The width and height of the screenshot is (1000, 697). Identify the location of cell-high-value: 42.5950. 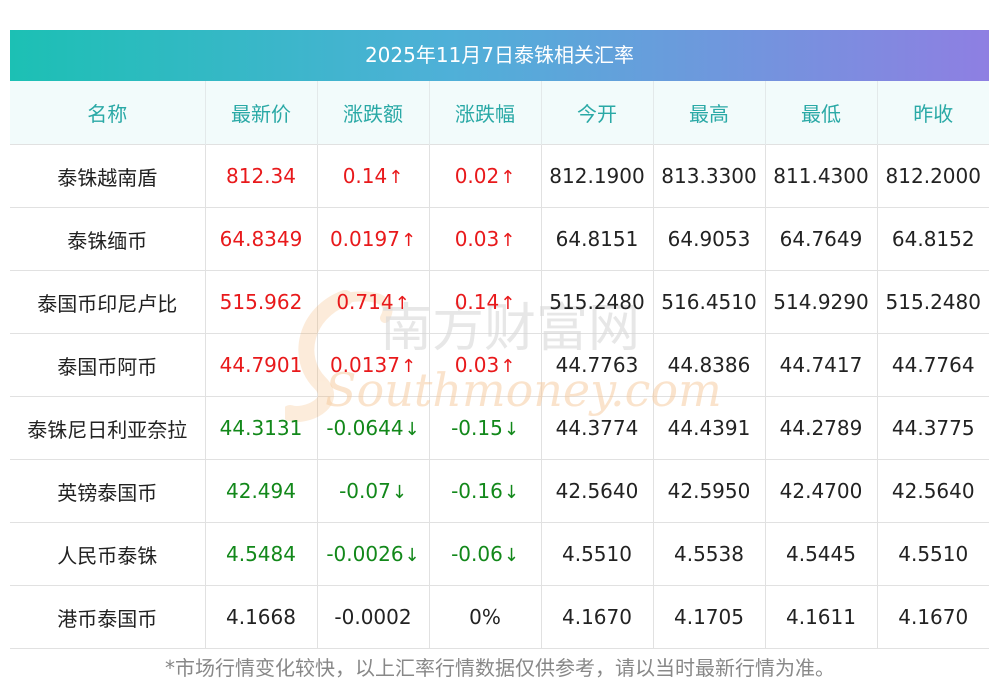
(709, 491).